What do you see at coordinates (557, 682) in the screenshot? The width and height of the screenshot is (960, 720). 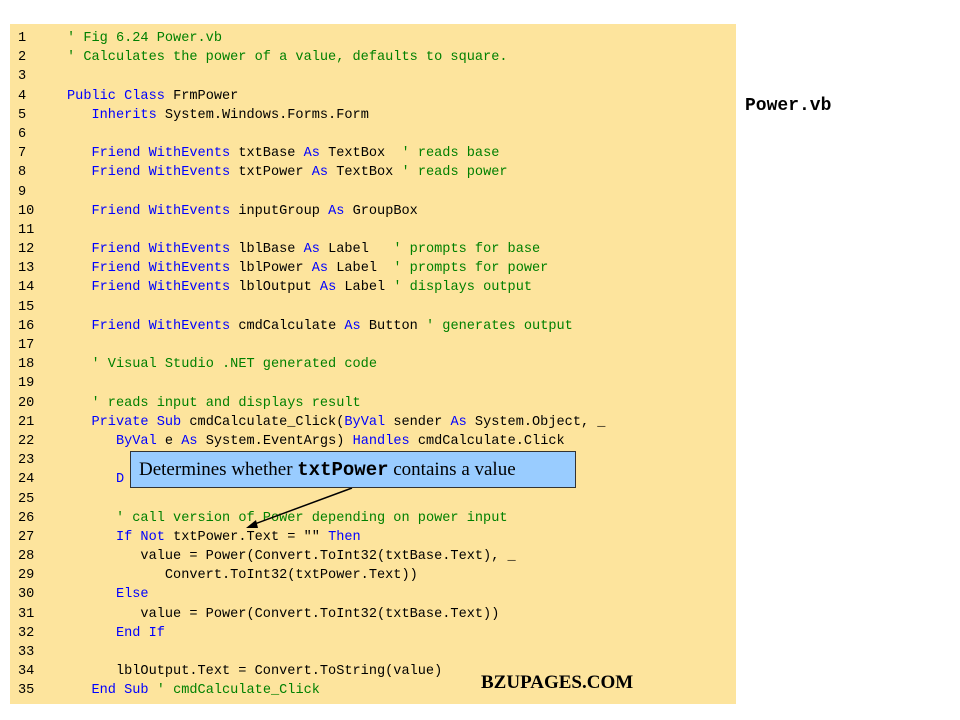 I see `watermark-text: BZUPAGES.COM` at bounding box center [557, 682].